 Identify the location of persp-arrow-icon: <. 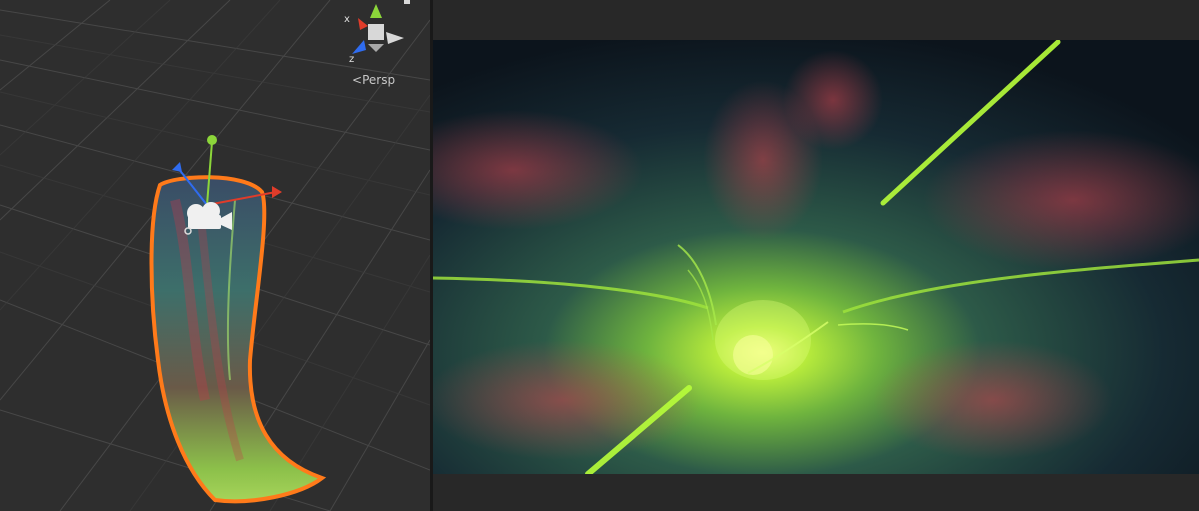
(357, 80).